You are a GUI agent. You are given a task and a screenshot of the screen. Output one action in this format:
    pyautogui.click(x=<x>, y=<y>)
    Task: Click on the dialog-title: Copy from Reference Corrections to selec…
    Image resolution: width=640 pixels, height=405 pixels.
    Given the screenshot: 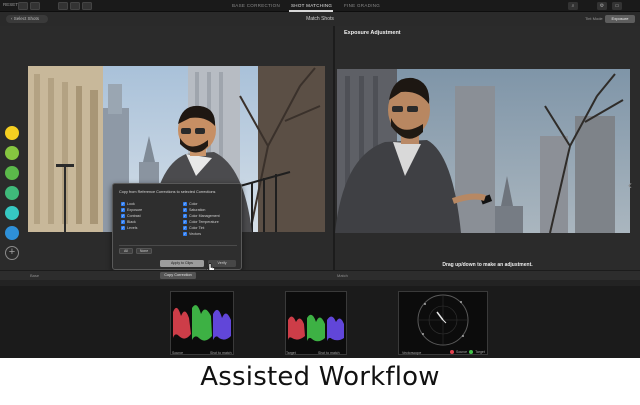 What is the action you would take?
    pyautogui.click(x=167, y=192)
    